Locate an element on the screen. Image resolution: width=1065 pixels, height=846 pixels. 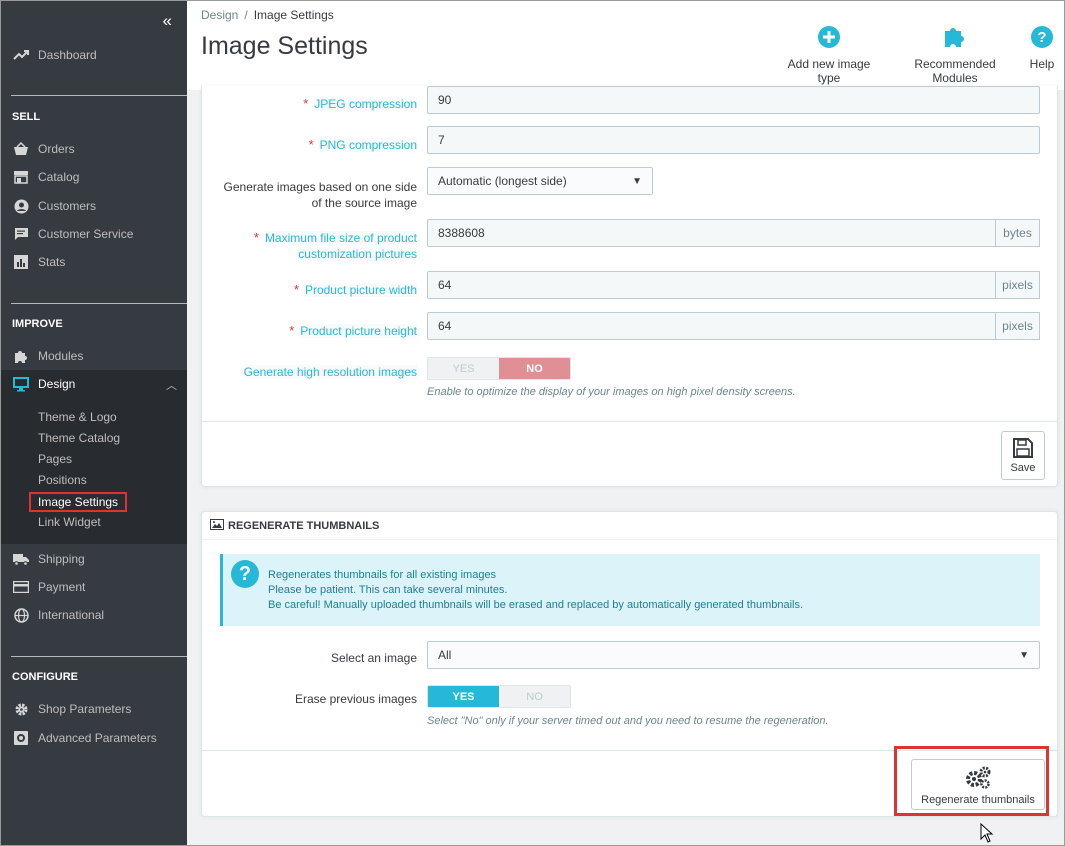
regenerate-thumbnails-button: Regenerate thumbnails is located at coordinates (978, 784).